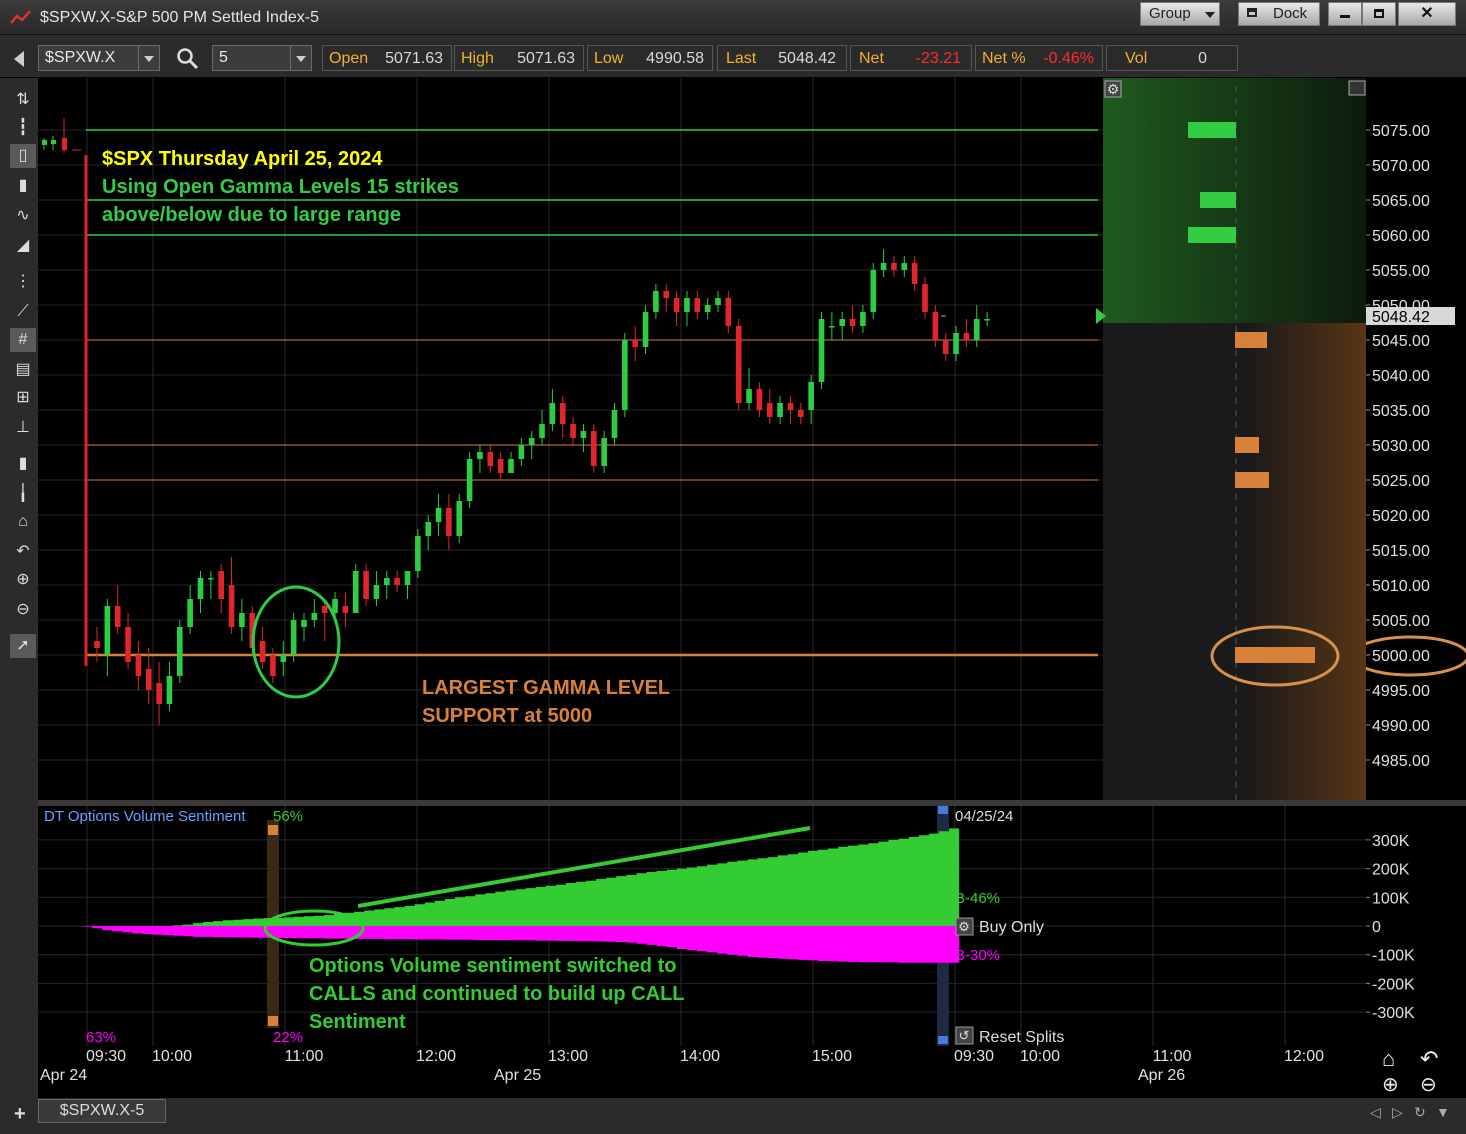  I want to click on tab-scroll-left-icon: ◁, so click(1375, 1112).